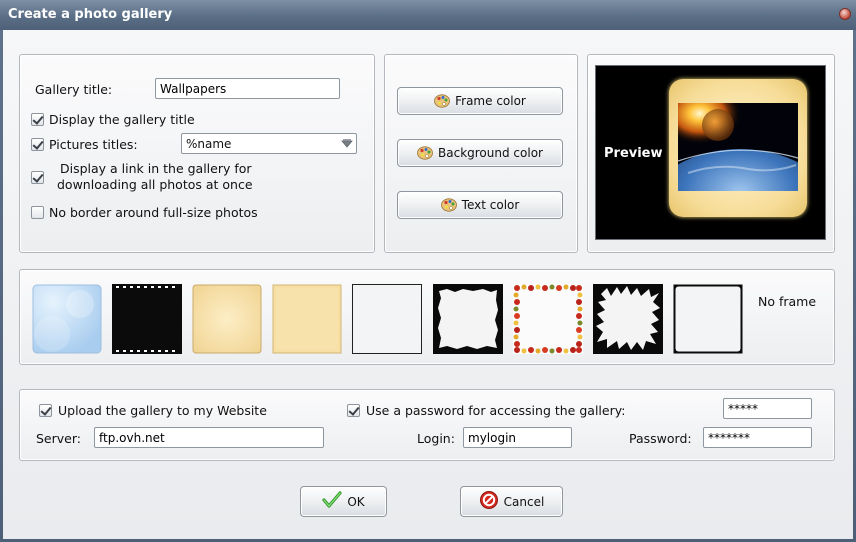 This screenshot has width=856, height=542. What do you see at coordinates (247, 88) in the screenshot?
I see `gallery-title-input` at bounding box center [247, 88].